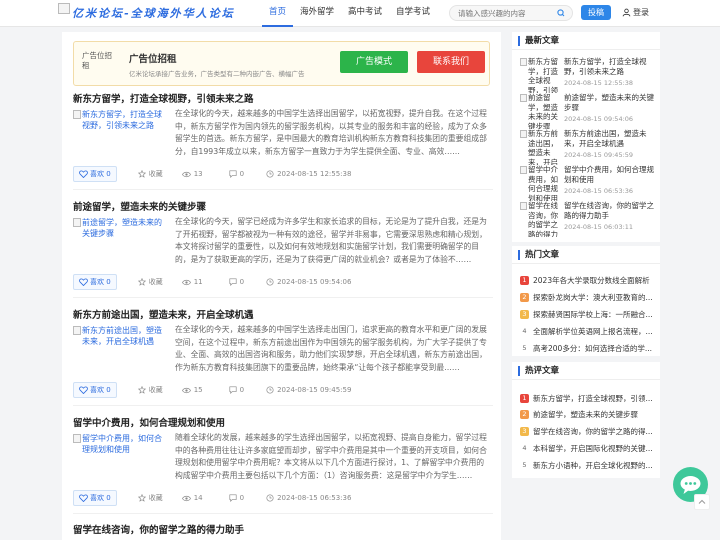 This screenshot has width=720, height=540. Describe the element at coordinates (186, 282) in the screenshot. I see `eye-icon` at that location.